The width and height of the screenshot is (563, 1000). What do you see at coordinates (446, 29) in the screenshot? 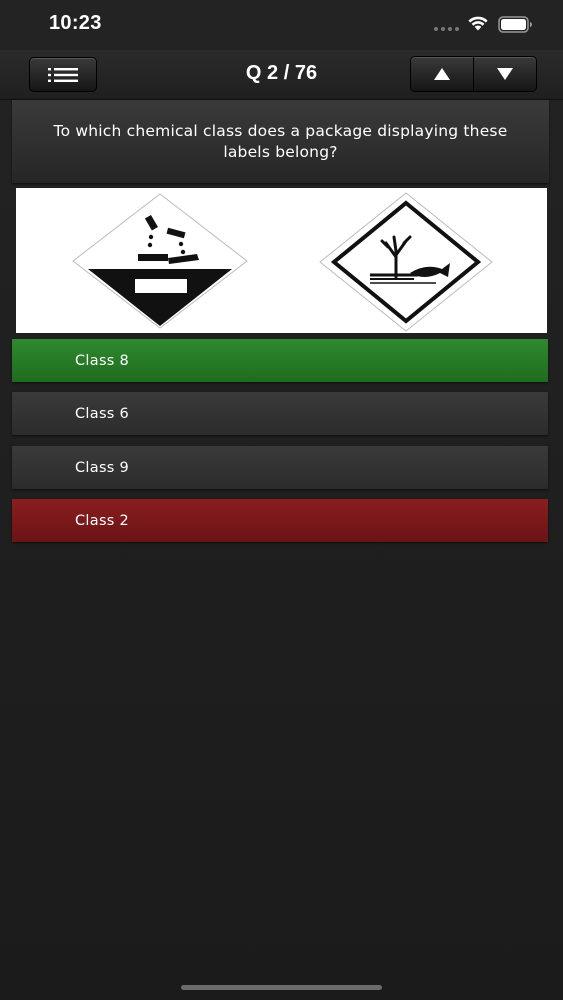
I see `signal-dots-icon` at bounding box center [446, 29].